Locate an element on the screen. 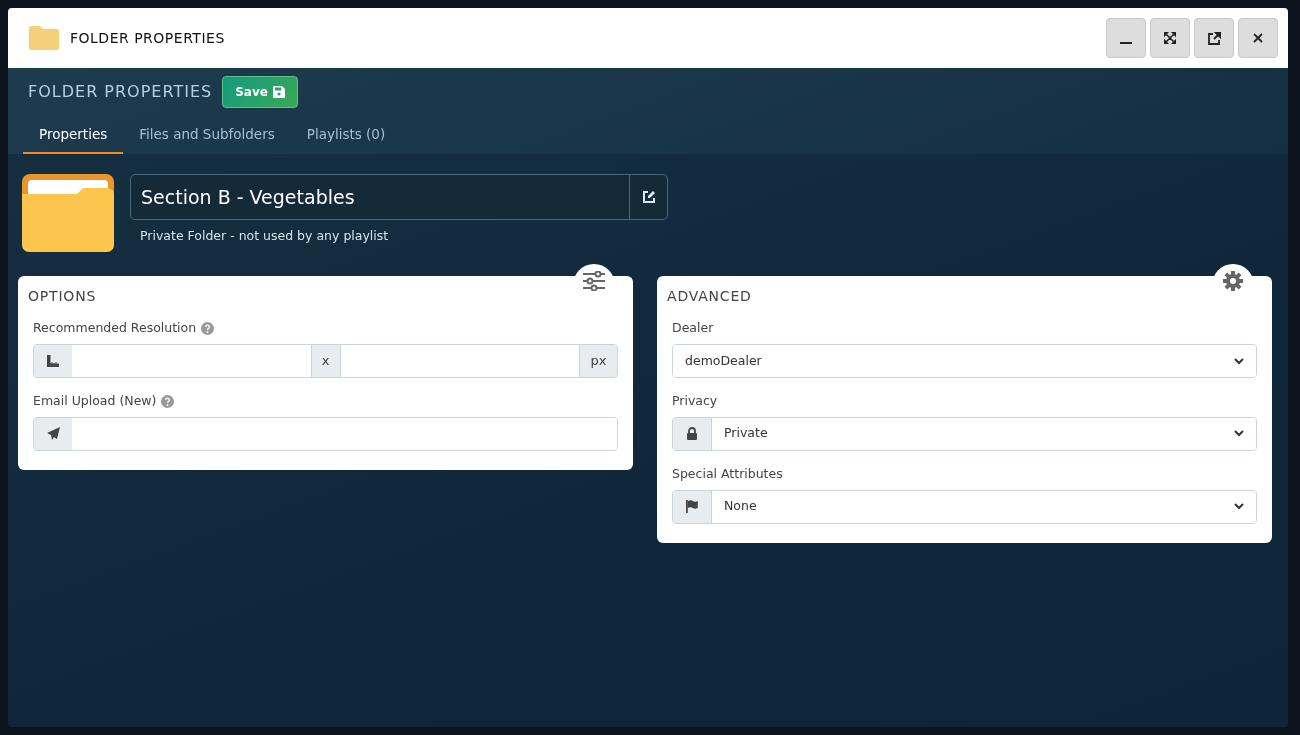 The width and height of the screenshot is (1300, 735). paper-plane-icon is located at coordinates (53, 433).